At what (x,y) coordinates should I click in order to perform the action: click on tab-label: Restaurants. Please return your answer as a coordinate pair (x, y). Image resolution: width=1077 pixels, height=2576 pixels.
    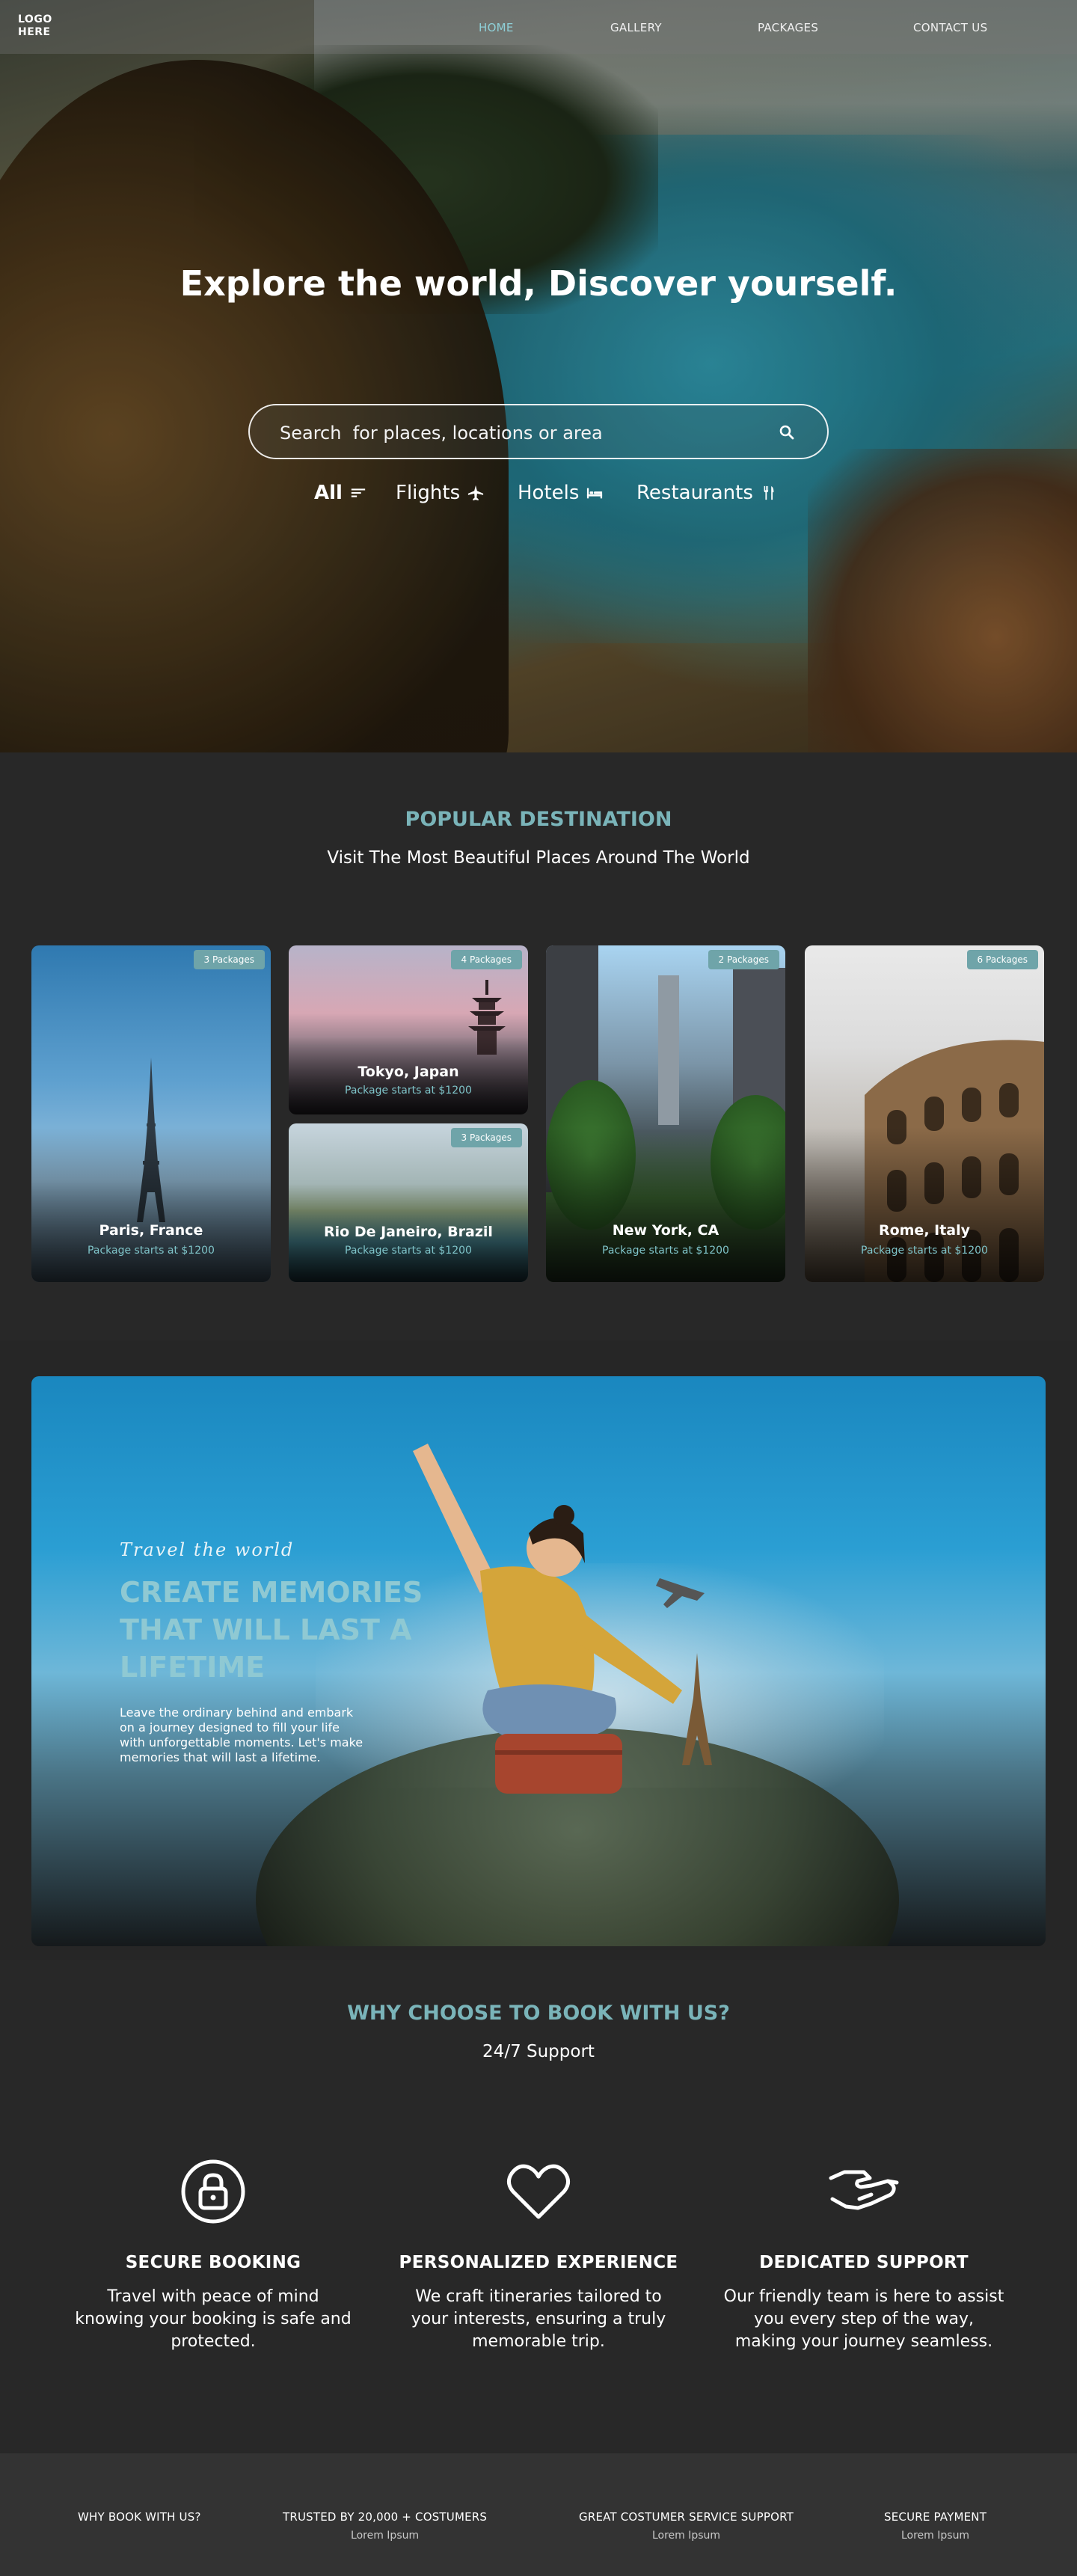
    Looking at the image, I should click on (694, 493).